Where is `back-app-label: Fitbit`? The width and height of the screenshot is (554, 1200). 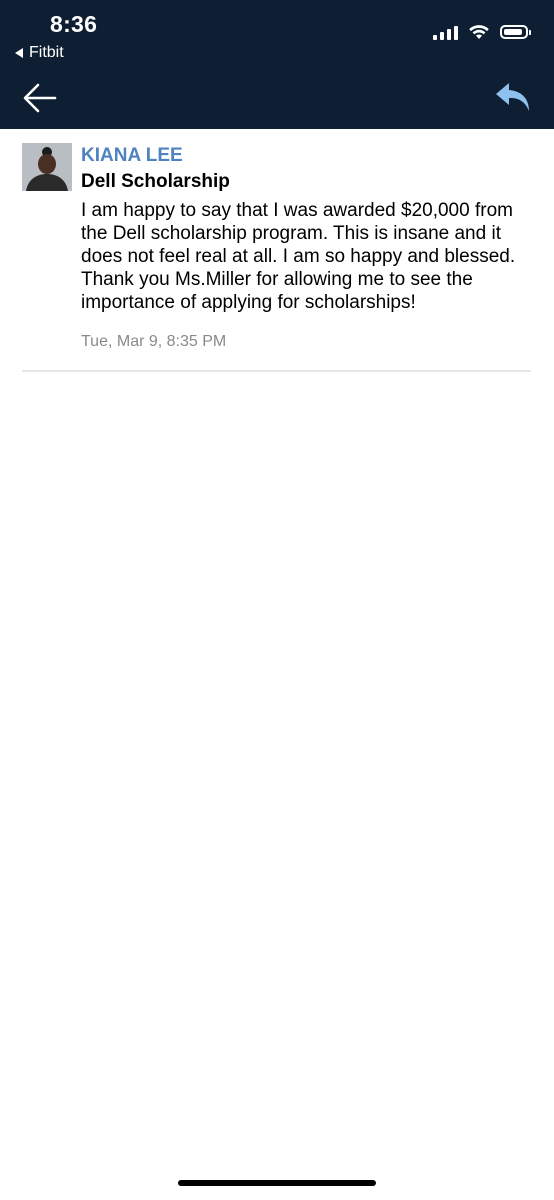
back-app-label: Fitbit is located at coordinates (46, 52).